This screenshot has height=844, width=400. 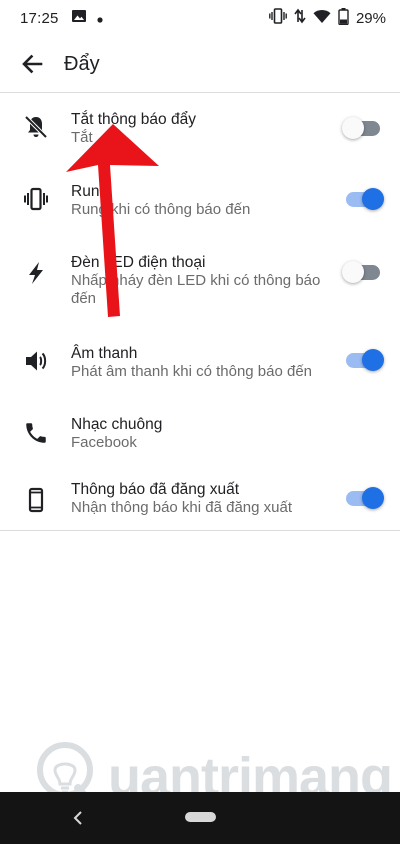 I want to click on status-time: 17:25, so click(x=39, y=18).